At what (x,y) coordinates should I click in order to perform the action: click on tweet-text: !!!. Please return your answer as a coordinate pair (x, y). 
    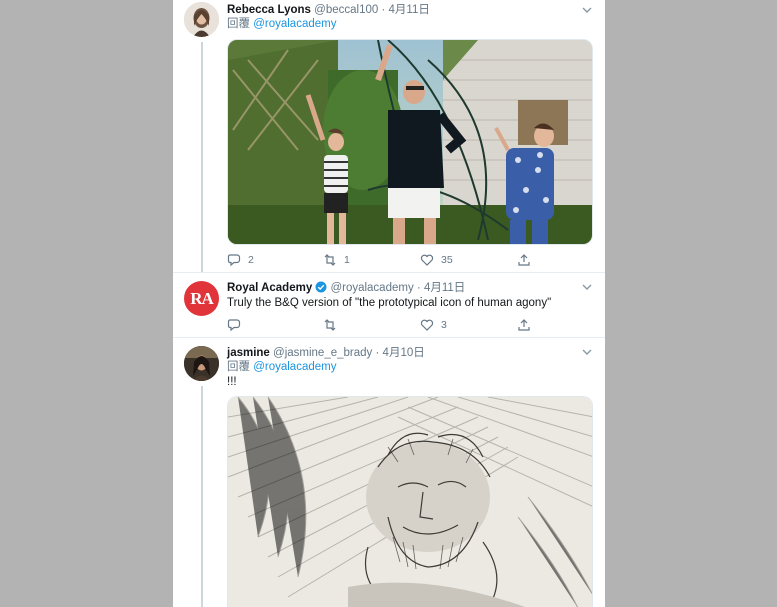
    Looking at the image, I should click on (232, 382).